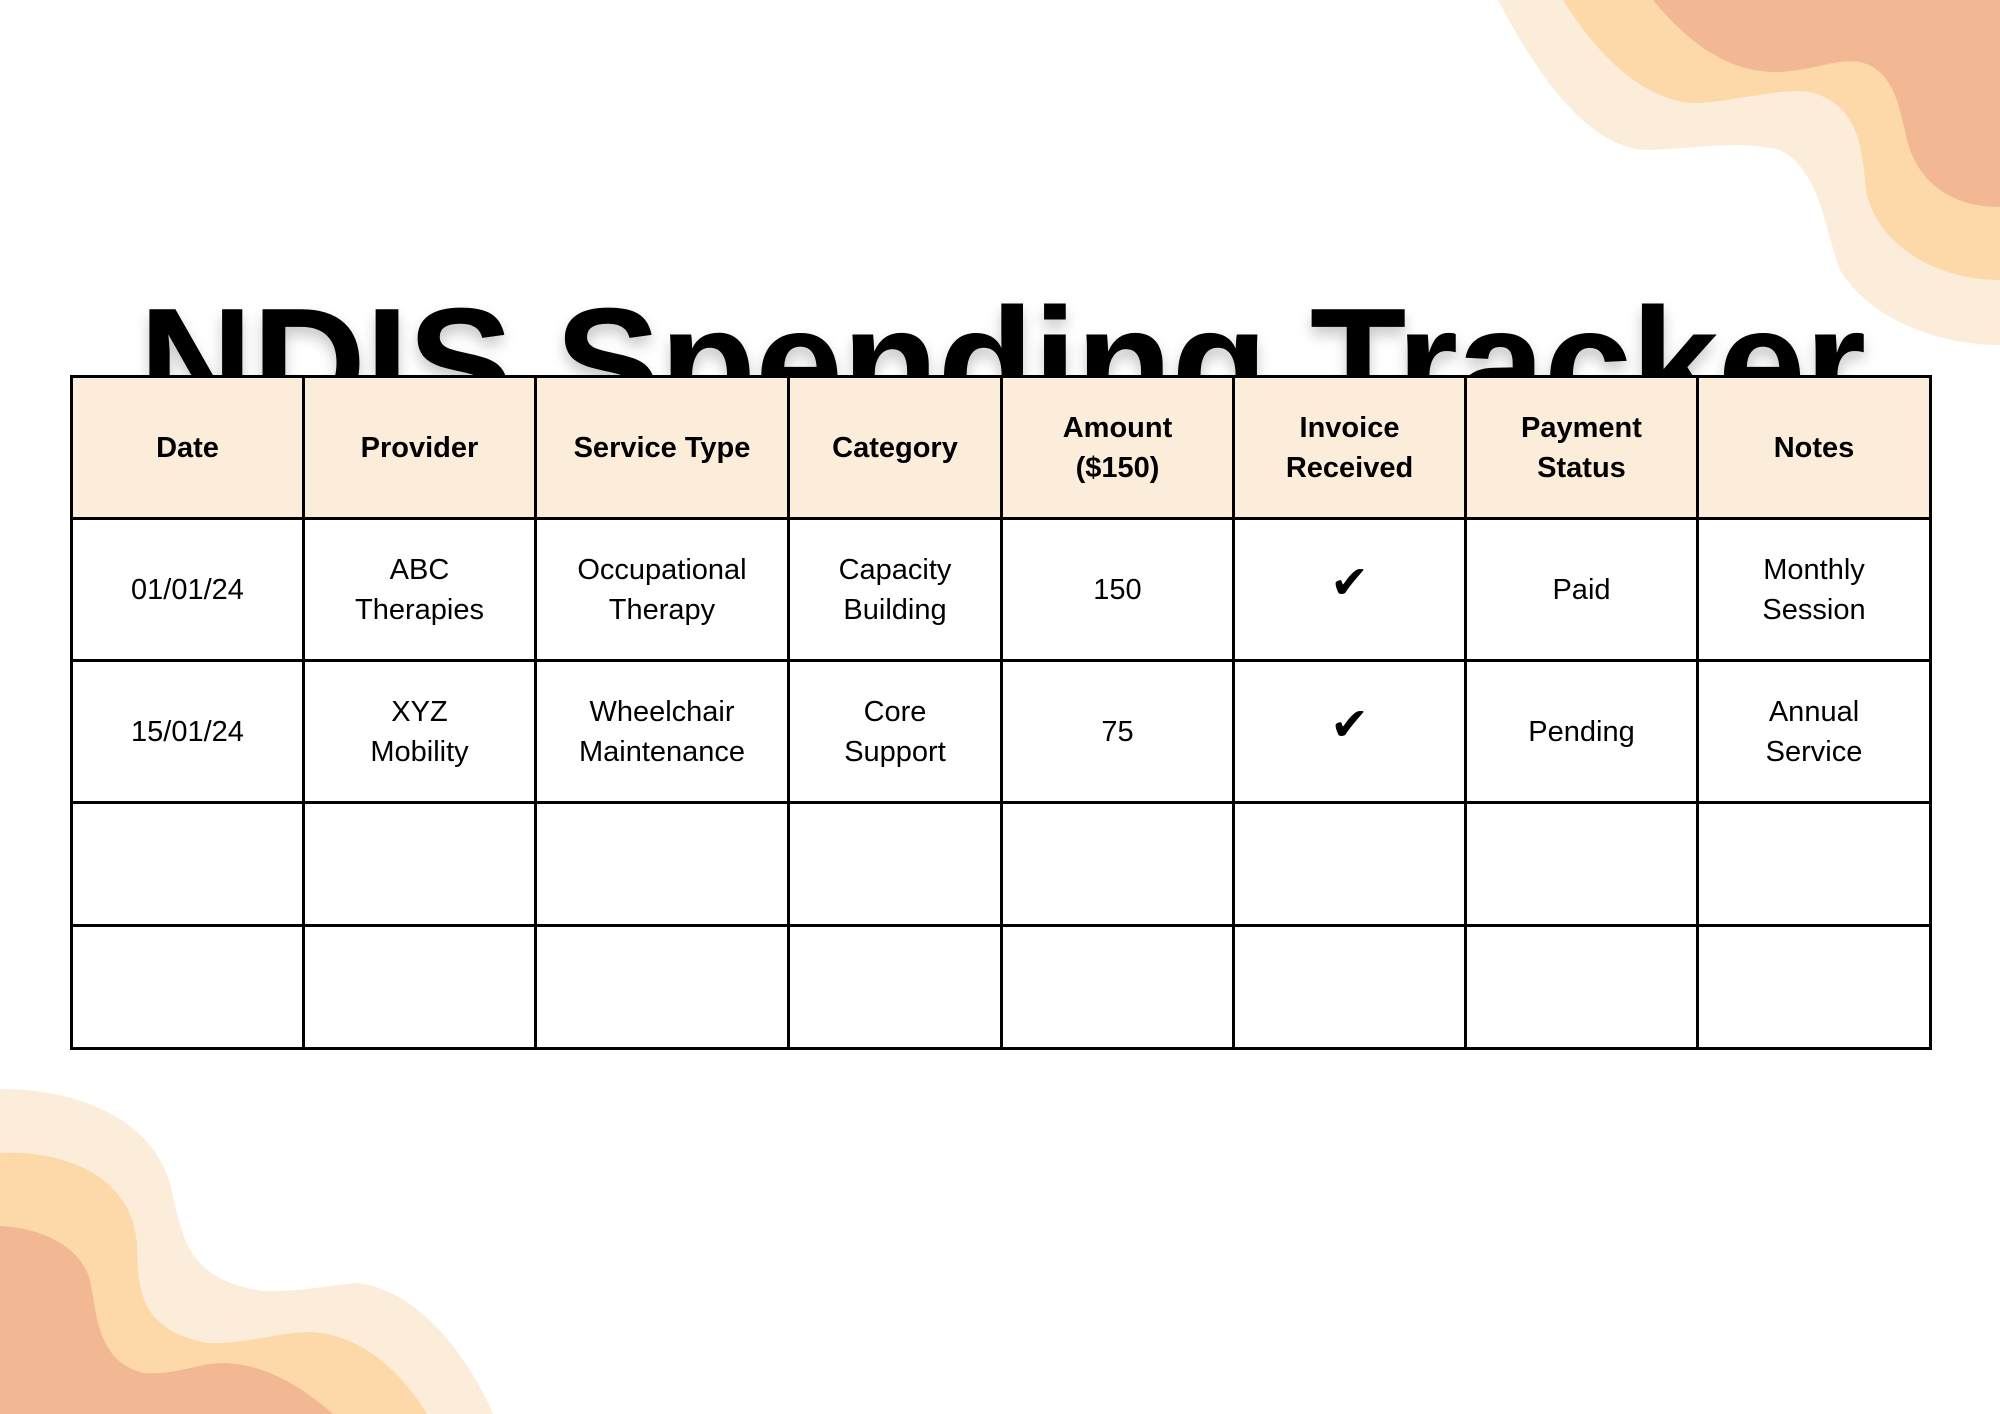  I want to click on header-service-type: Service Type, so click(662, 447).